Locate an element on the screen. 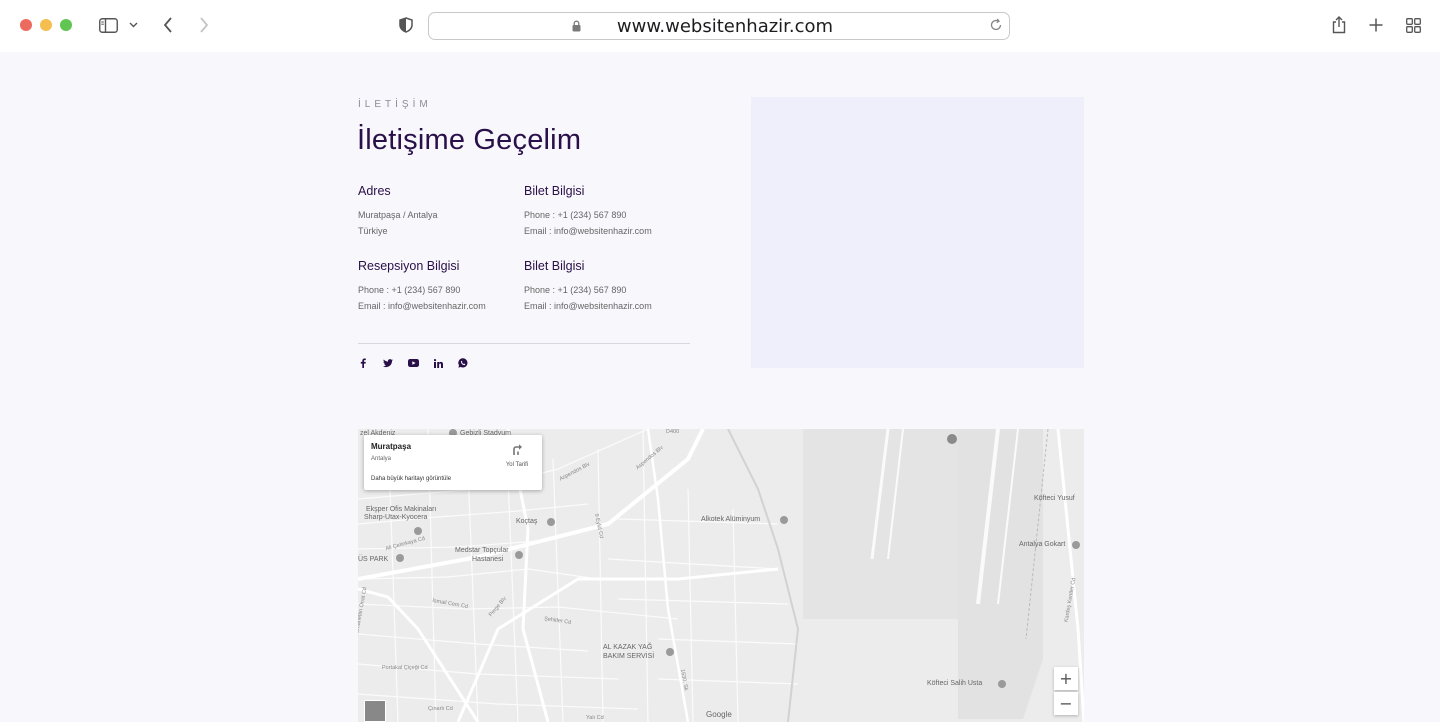 The width and height of the screenshot is (1440, 722). grid-icon is located at coordinates (1413, 25).